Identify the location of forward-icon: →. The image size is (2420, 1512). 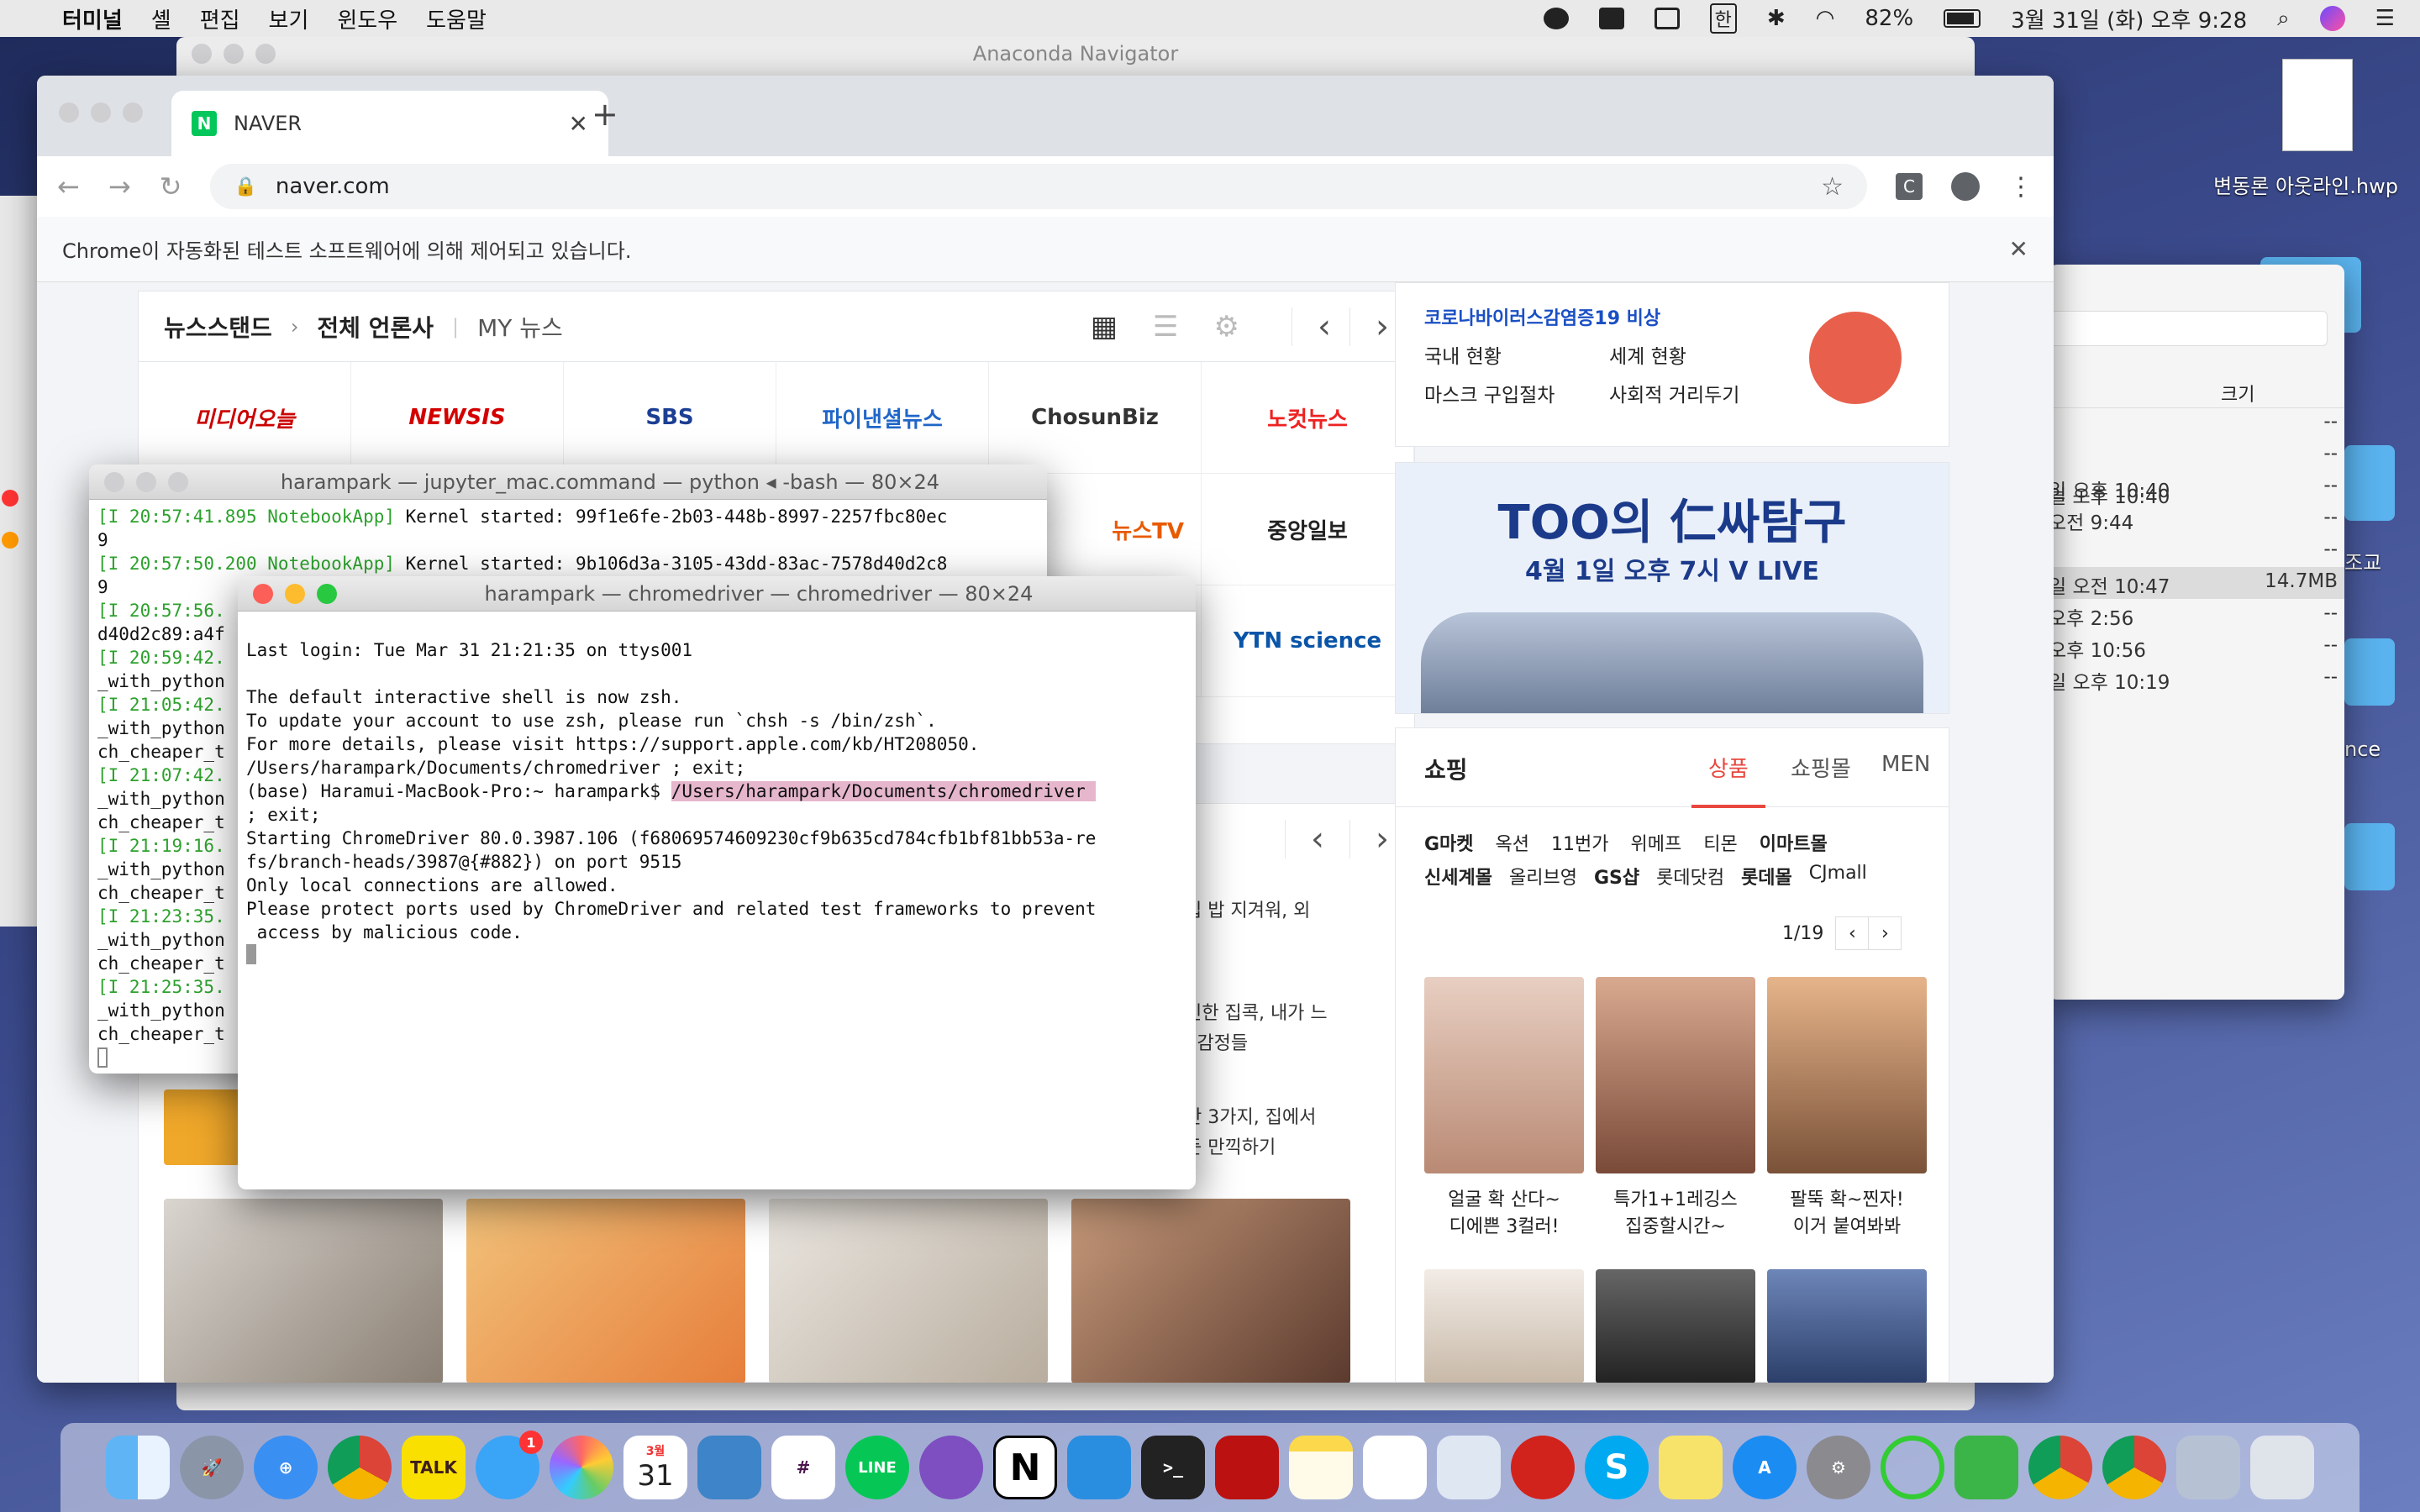
(120, 186).